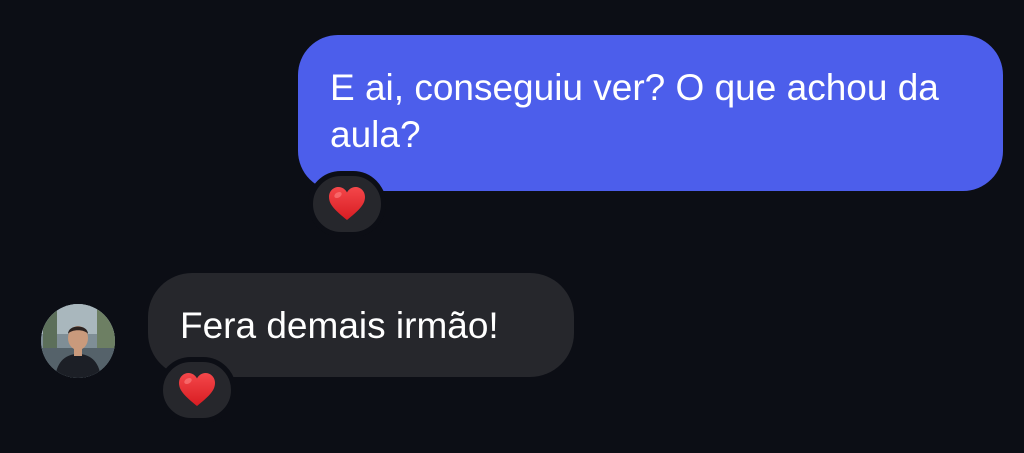 The height and width of the screenshot is (453, 1024). I want to click on incoming-message-text: Fera demais irmão!, so click(339, 325).